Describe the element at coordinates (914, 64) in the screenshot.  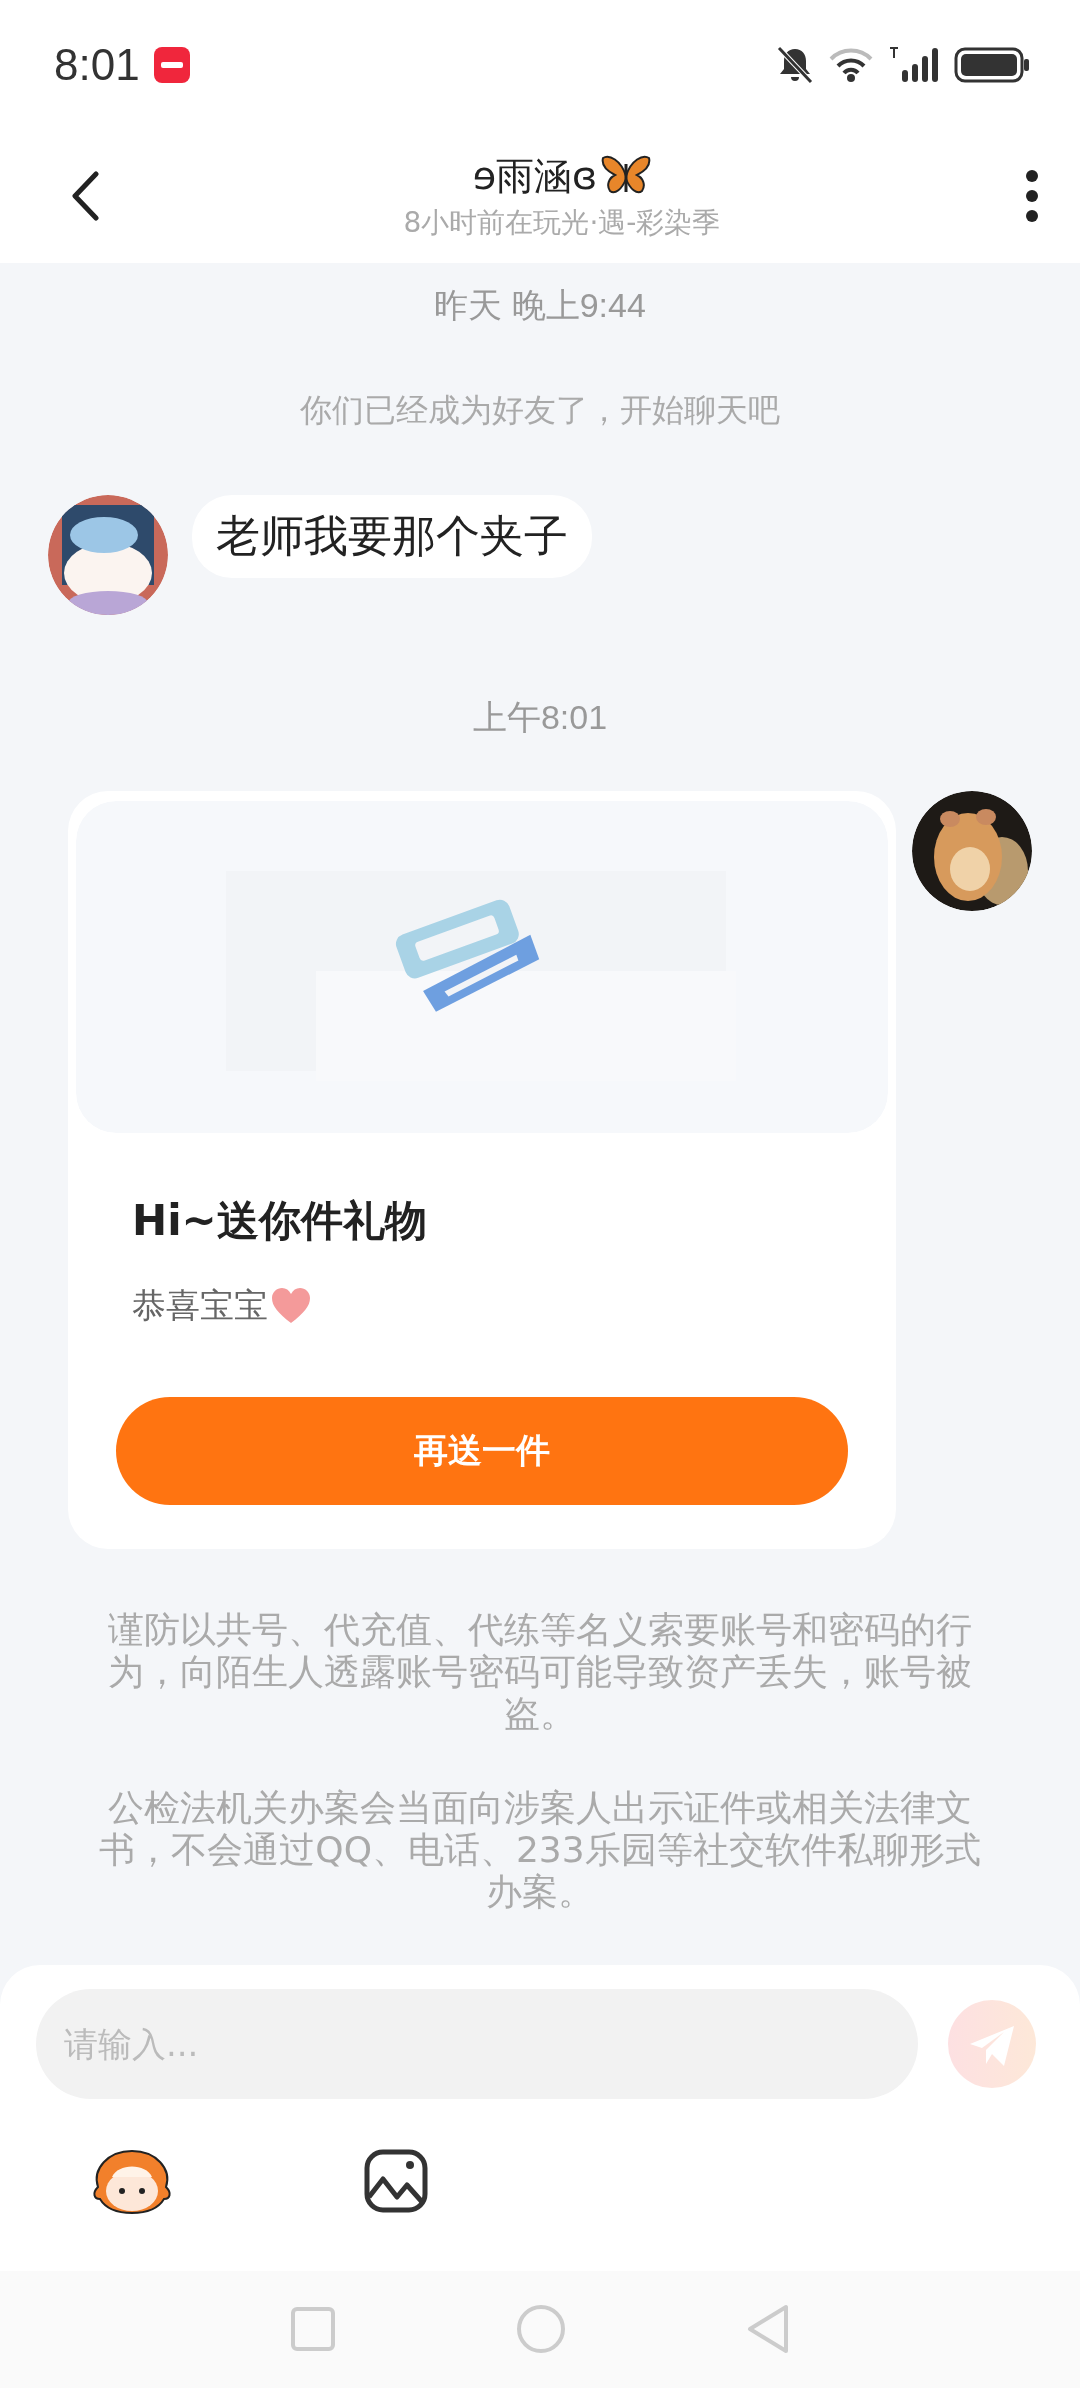
I see `signal-icon` at that location.